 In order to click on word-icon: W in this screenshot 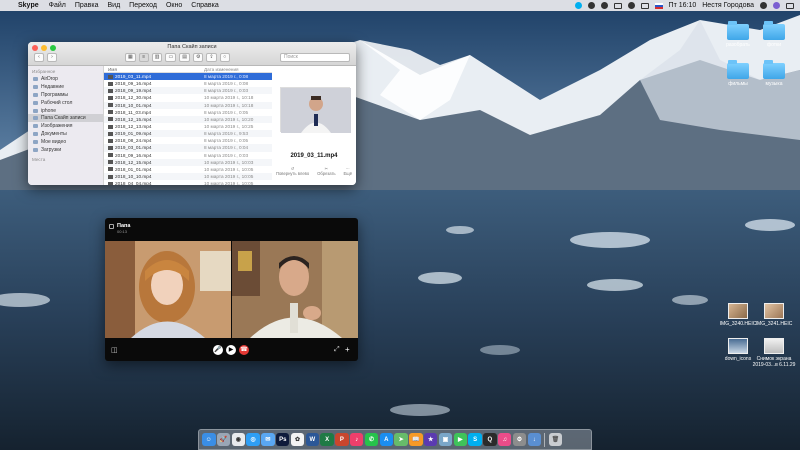, I will do `click(312, 439)`.